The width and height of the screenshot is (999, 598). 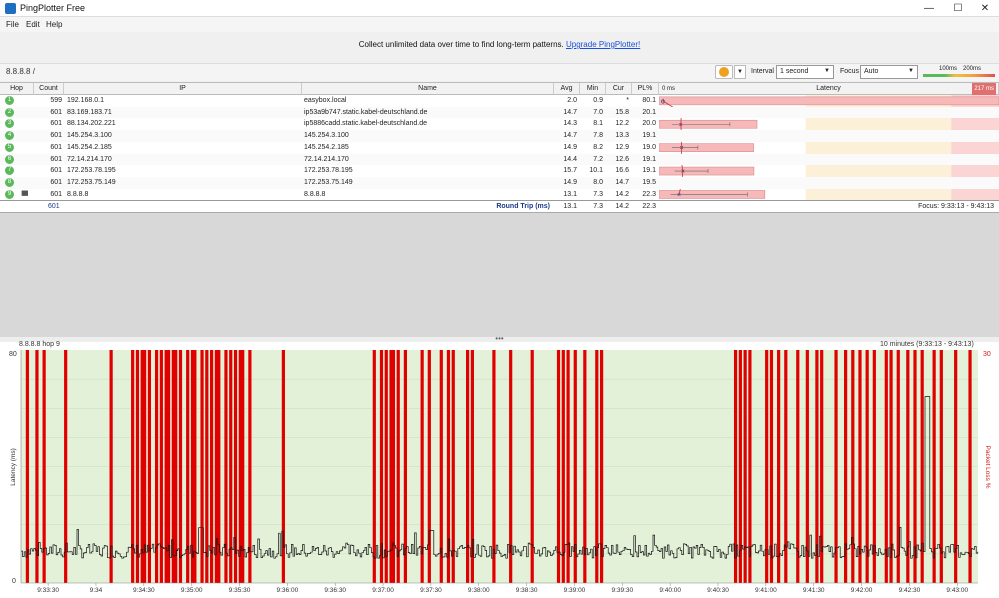 What do you see at coordinates (183, 89) in the screenshot?
I see `col-ip: IP` at bounding box center [183, 89].